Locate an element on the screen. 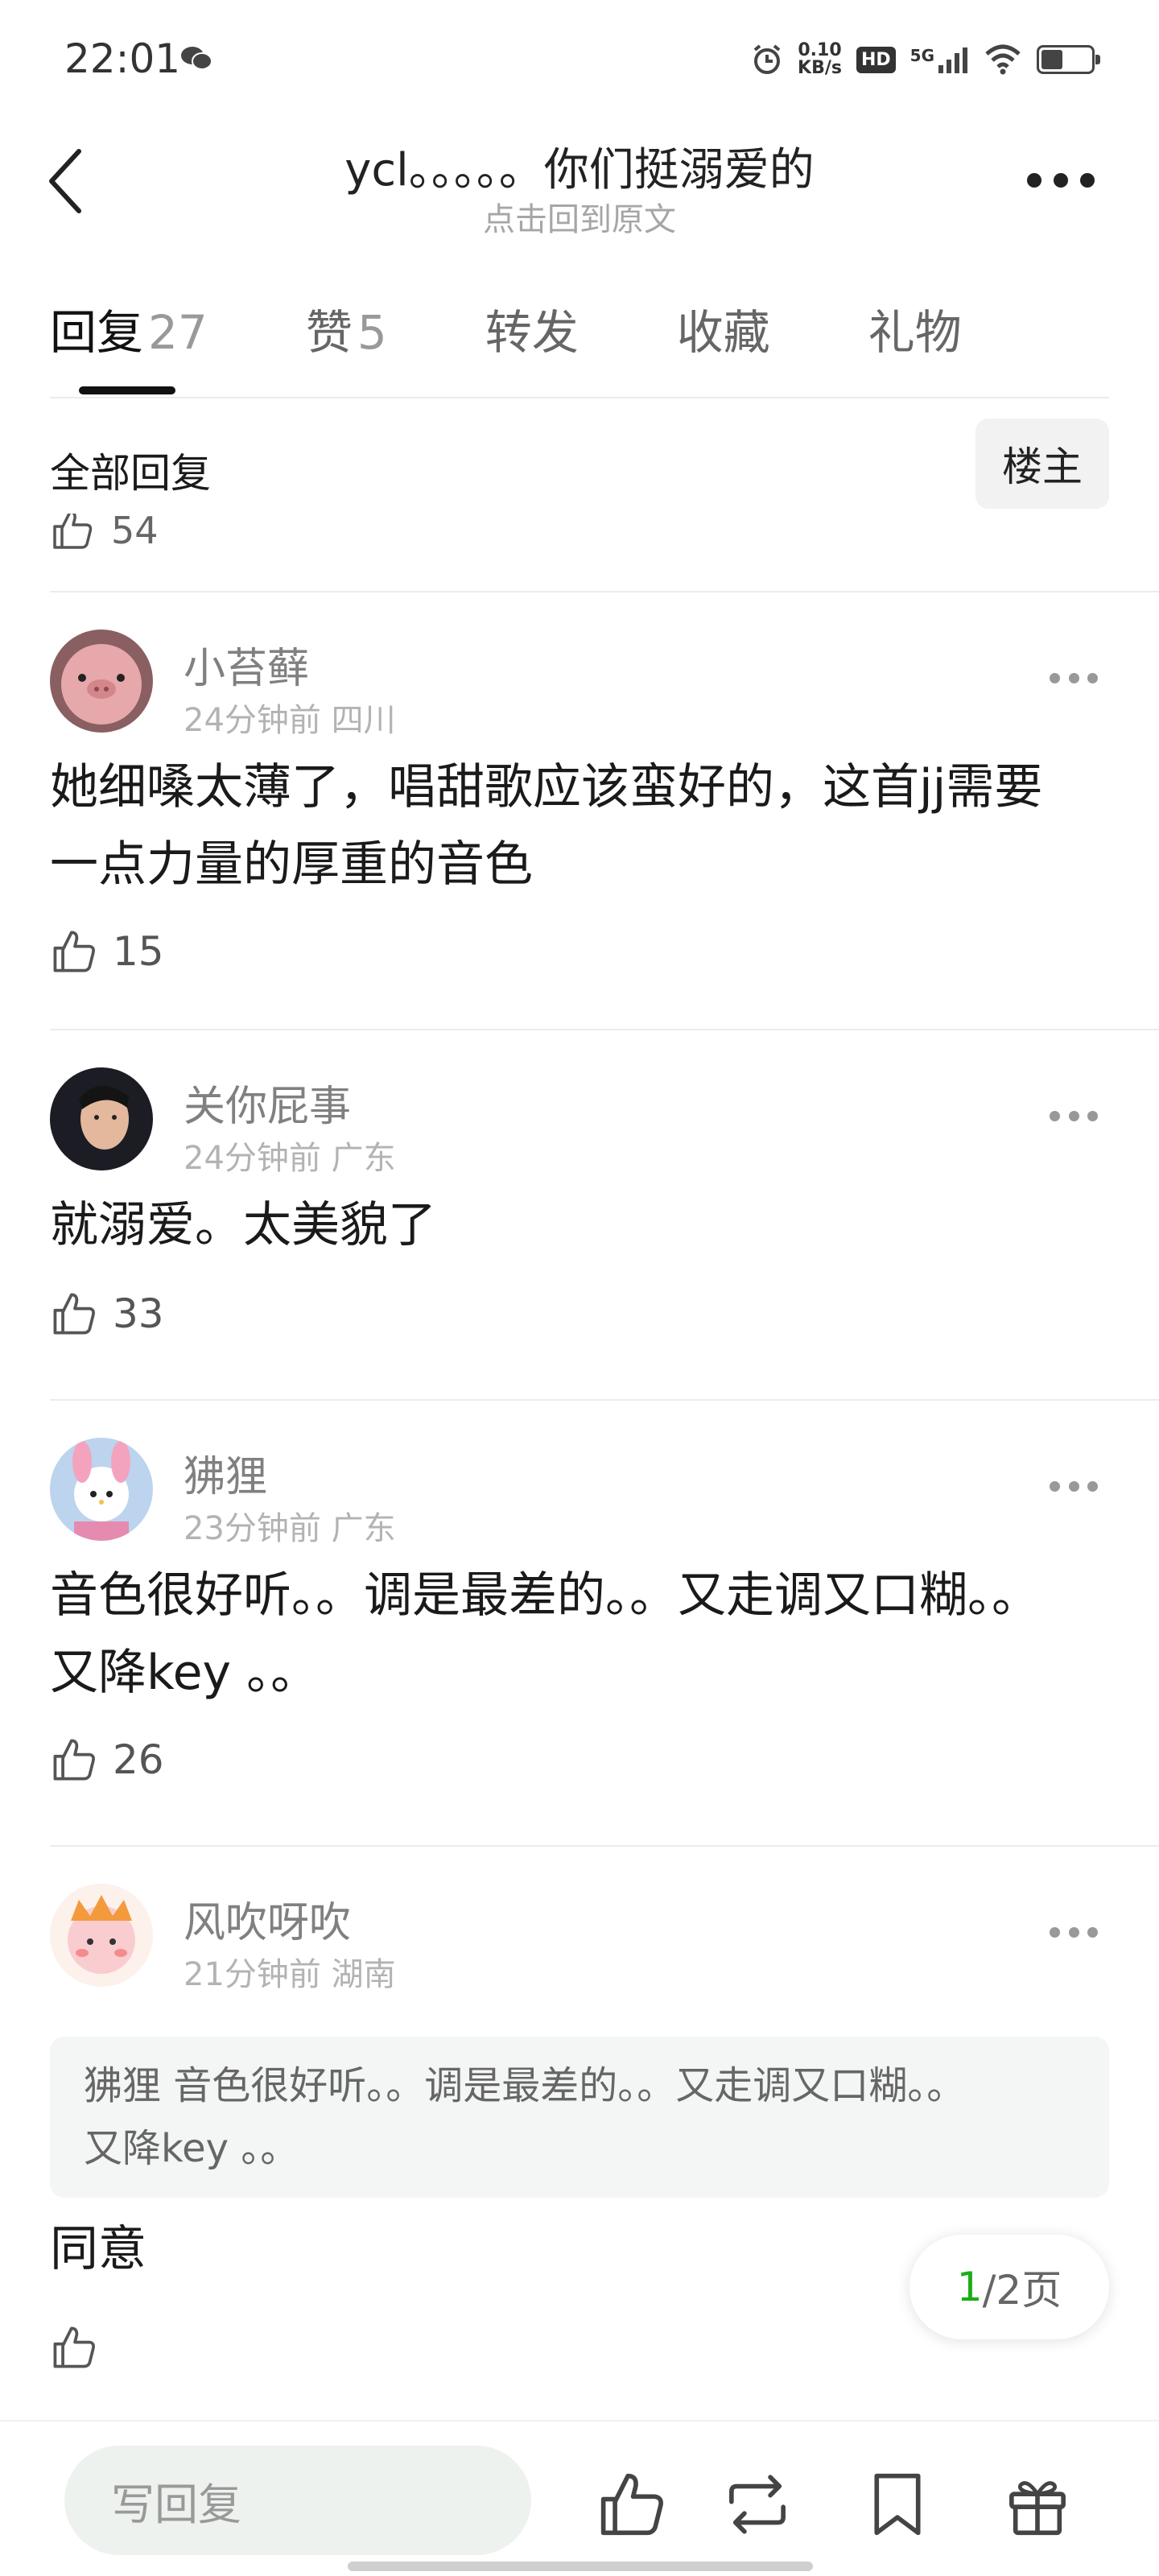 The image size is (1159, 2576). quoted-text-line: 又降key 。。 is located at coordinates (191, 2148).